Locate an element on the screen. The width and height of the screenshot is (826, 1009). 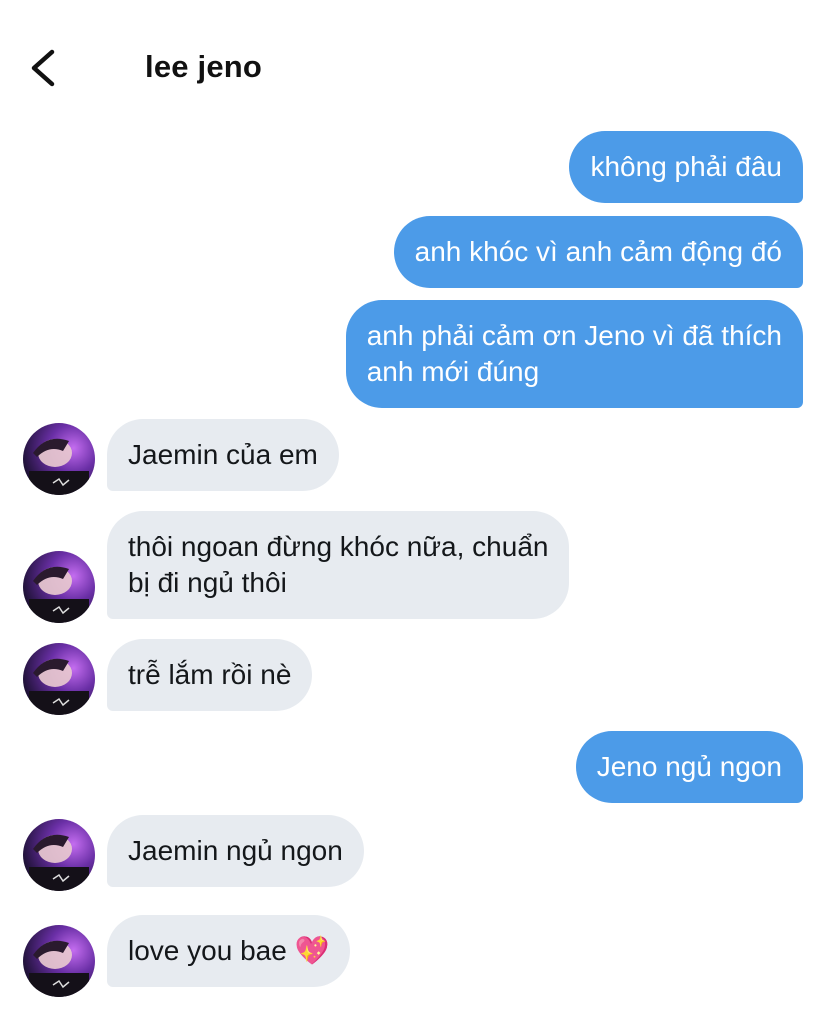
message-incoming: Jaemin của em is located at coordinates (223, 455).